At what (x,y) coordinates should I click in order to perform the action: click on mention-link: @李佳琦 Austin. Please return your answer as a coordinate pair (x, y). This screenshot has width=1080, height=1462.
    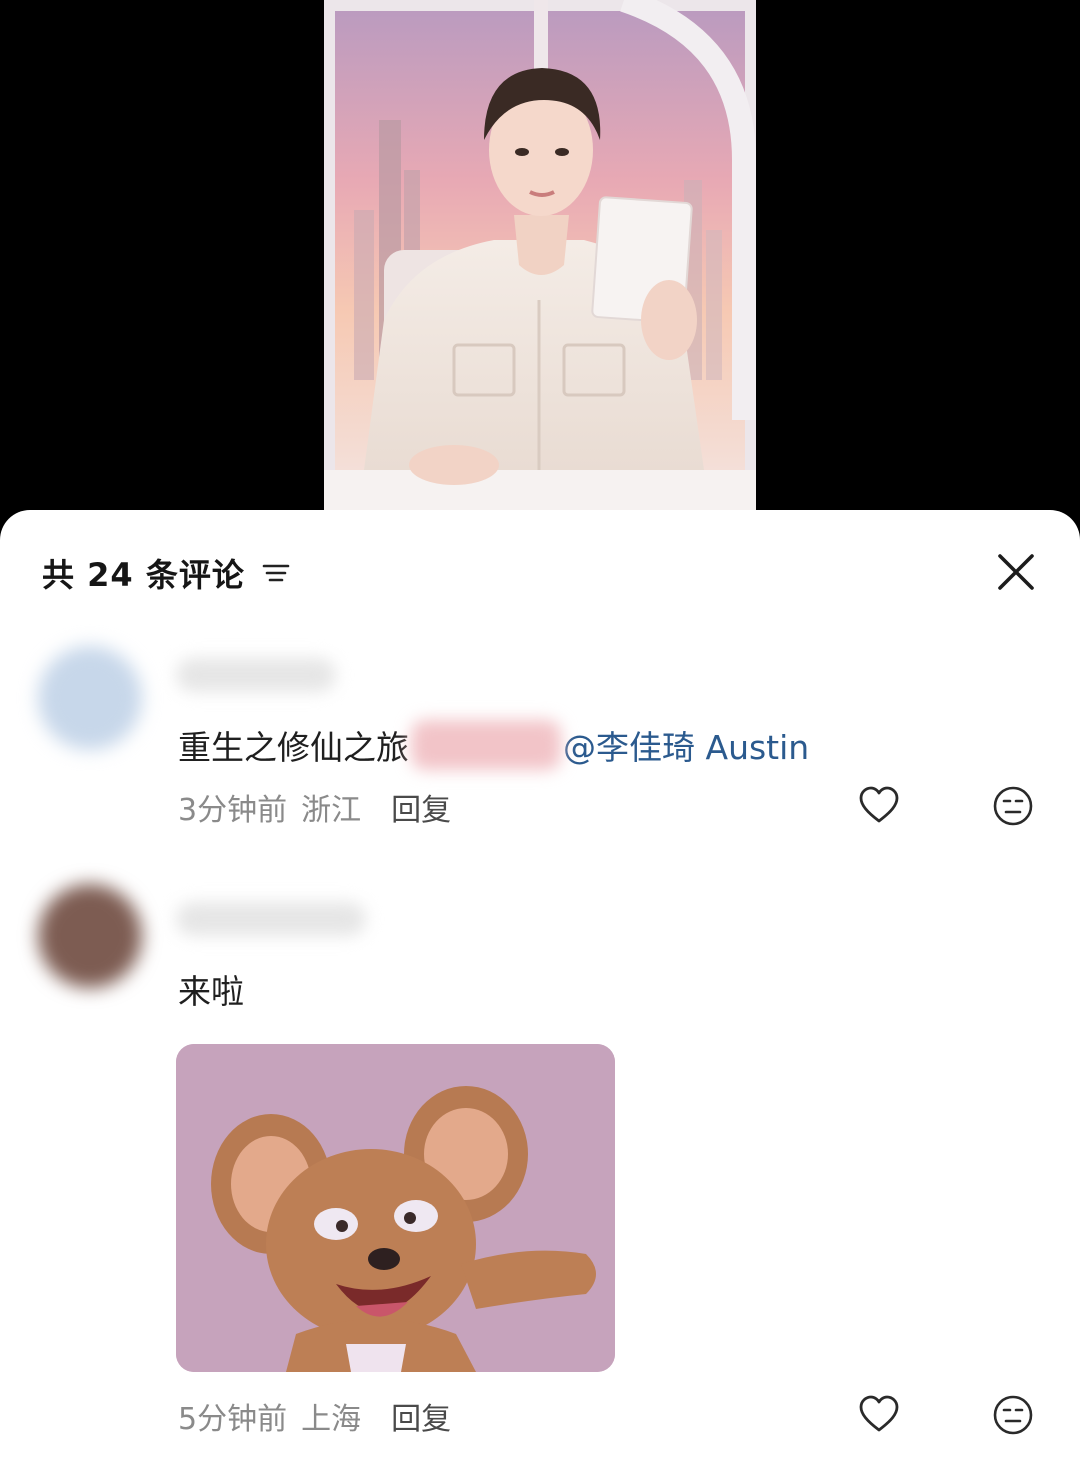
    Looking at the image, I should click on (686, 745).